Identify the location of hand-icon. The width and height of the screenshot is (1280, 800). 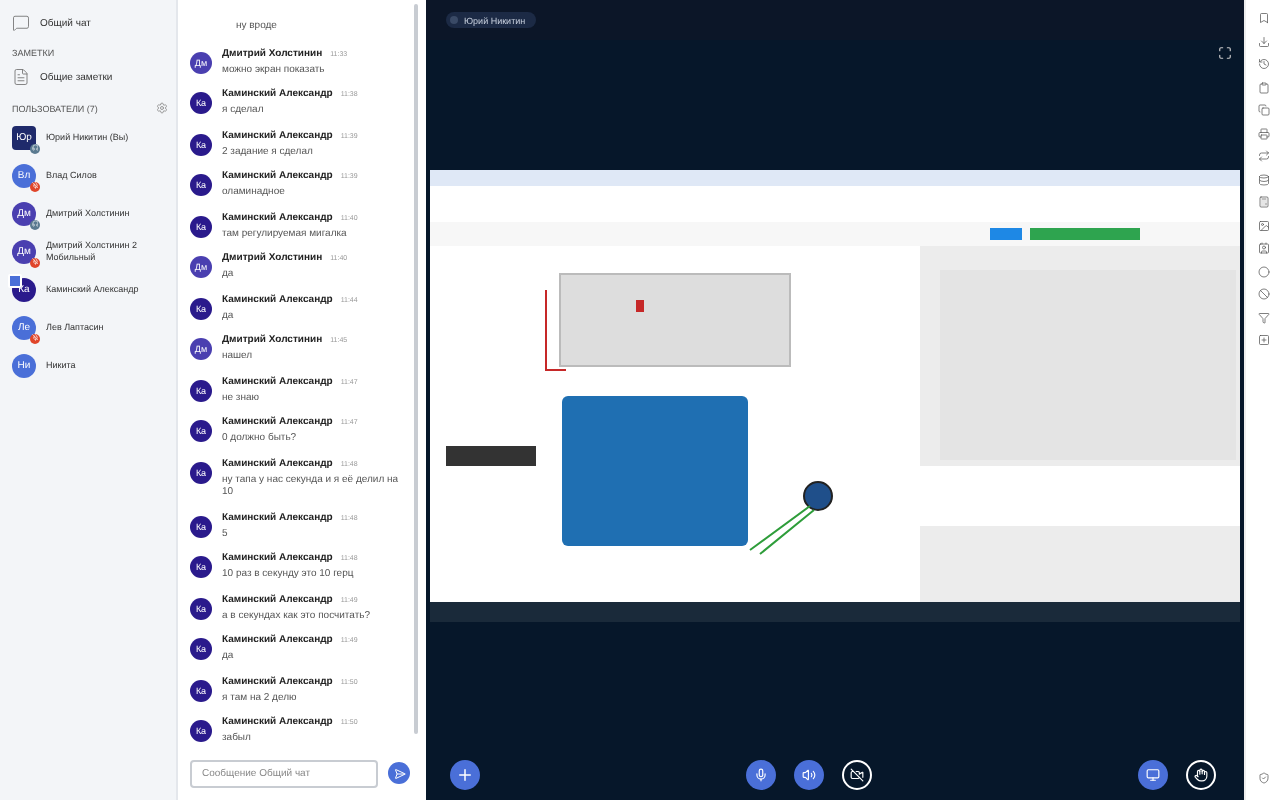
(1201, 775).